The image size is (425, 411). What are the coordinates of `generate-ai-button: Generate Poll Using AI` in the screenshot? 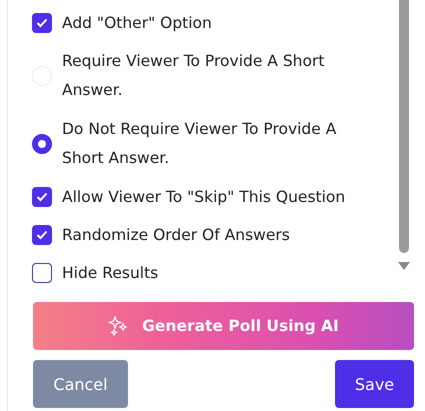 It's located at (223, 326).